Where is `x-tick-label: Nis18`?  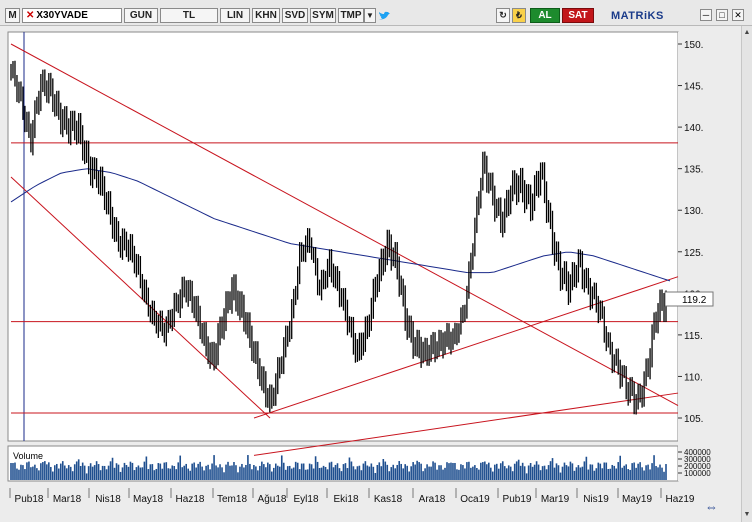 x-tick-label: Nis18 is located at coordinates (108, 499).